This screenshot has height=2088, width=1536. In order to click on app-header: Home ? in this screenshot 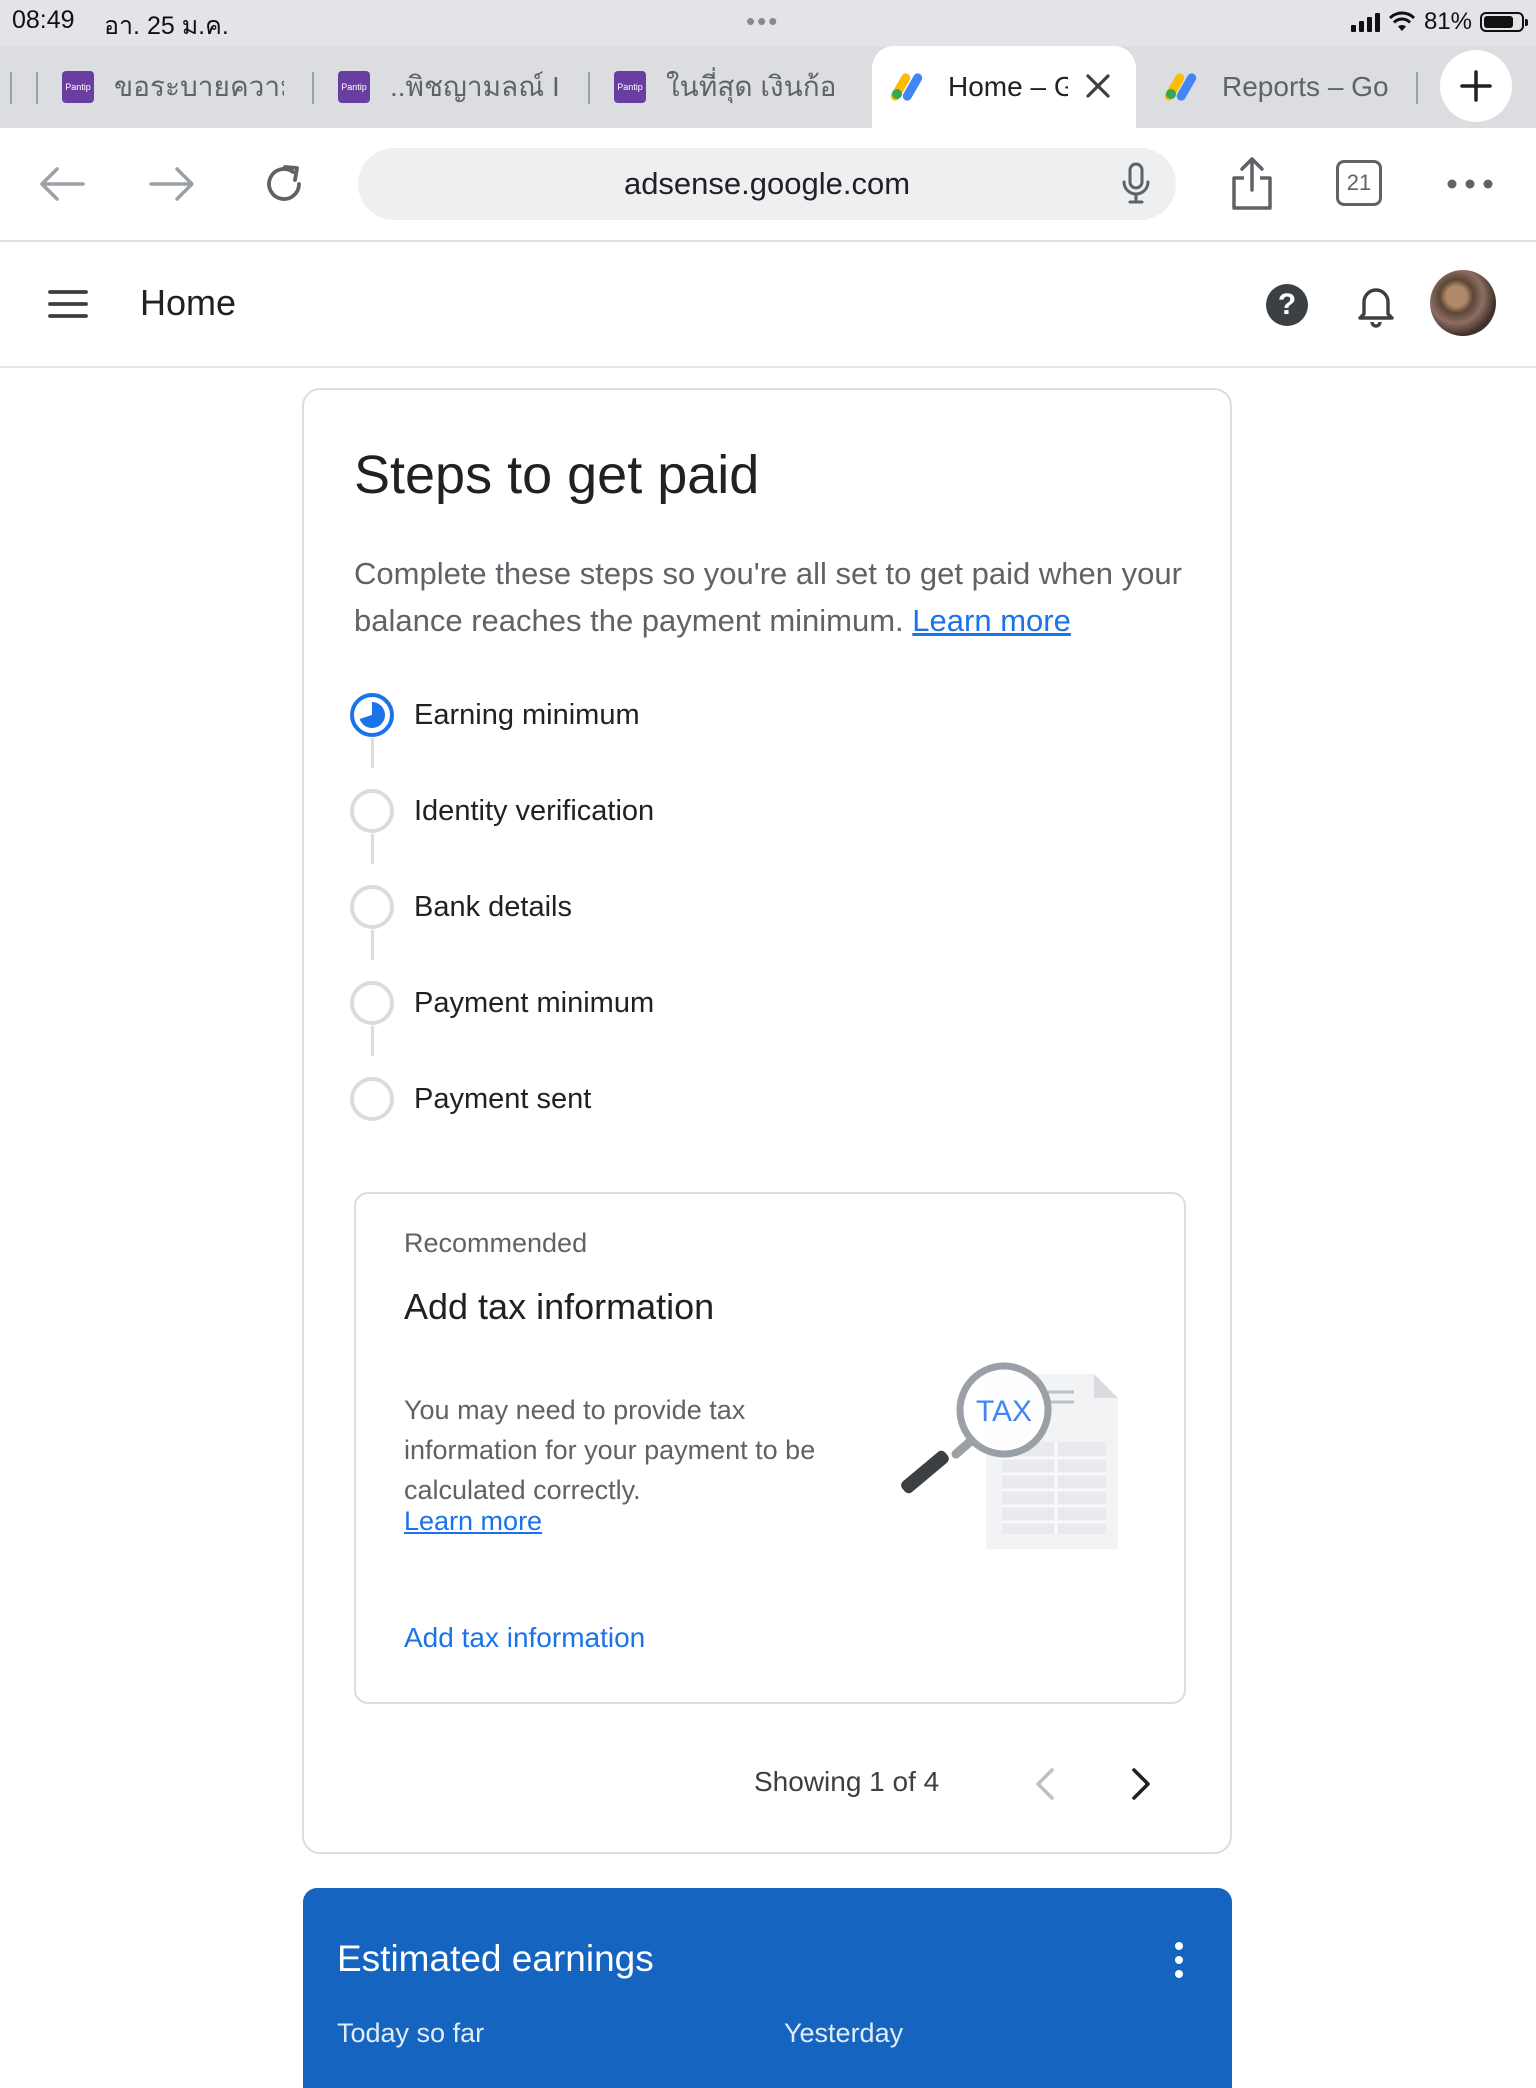, I will do `click(768, 305)`.